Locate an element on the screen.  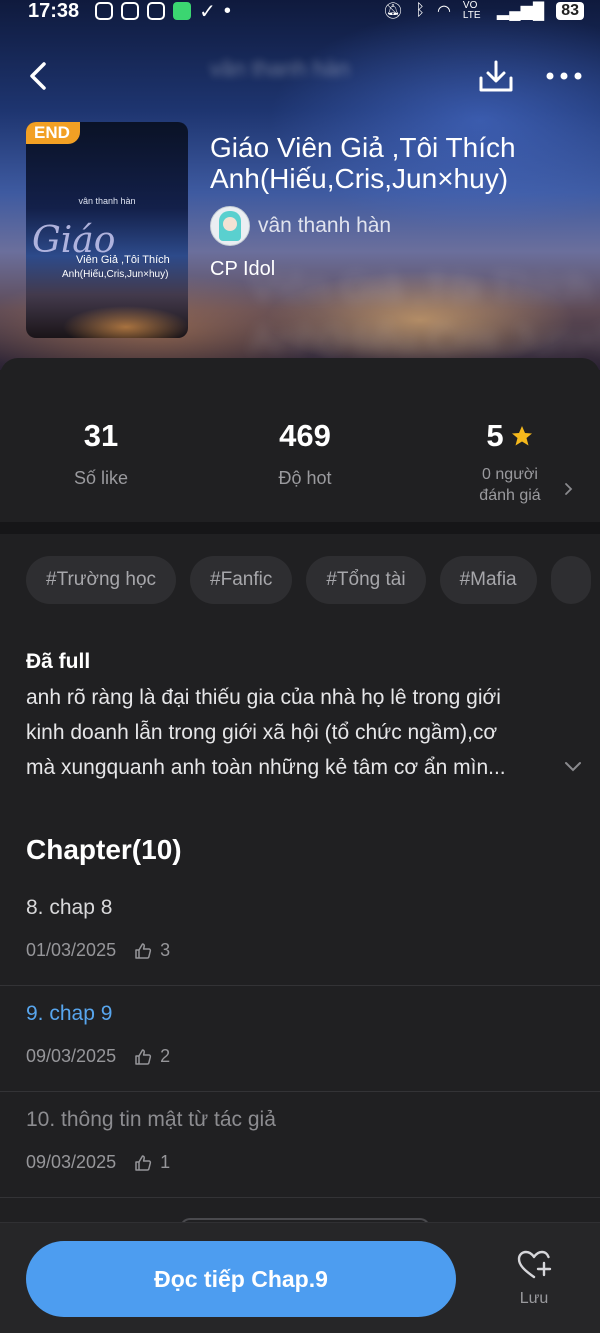
chapter-date: 01/03/2025 is located at coordinates (71, 950).